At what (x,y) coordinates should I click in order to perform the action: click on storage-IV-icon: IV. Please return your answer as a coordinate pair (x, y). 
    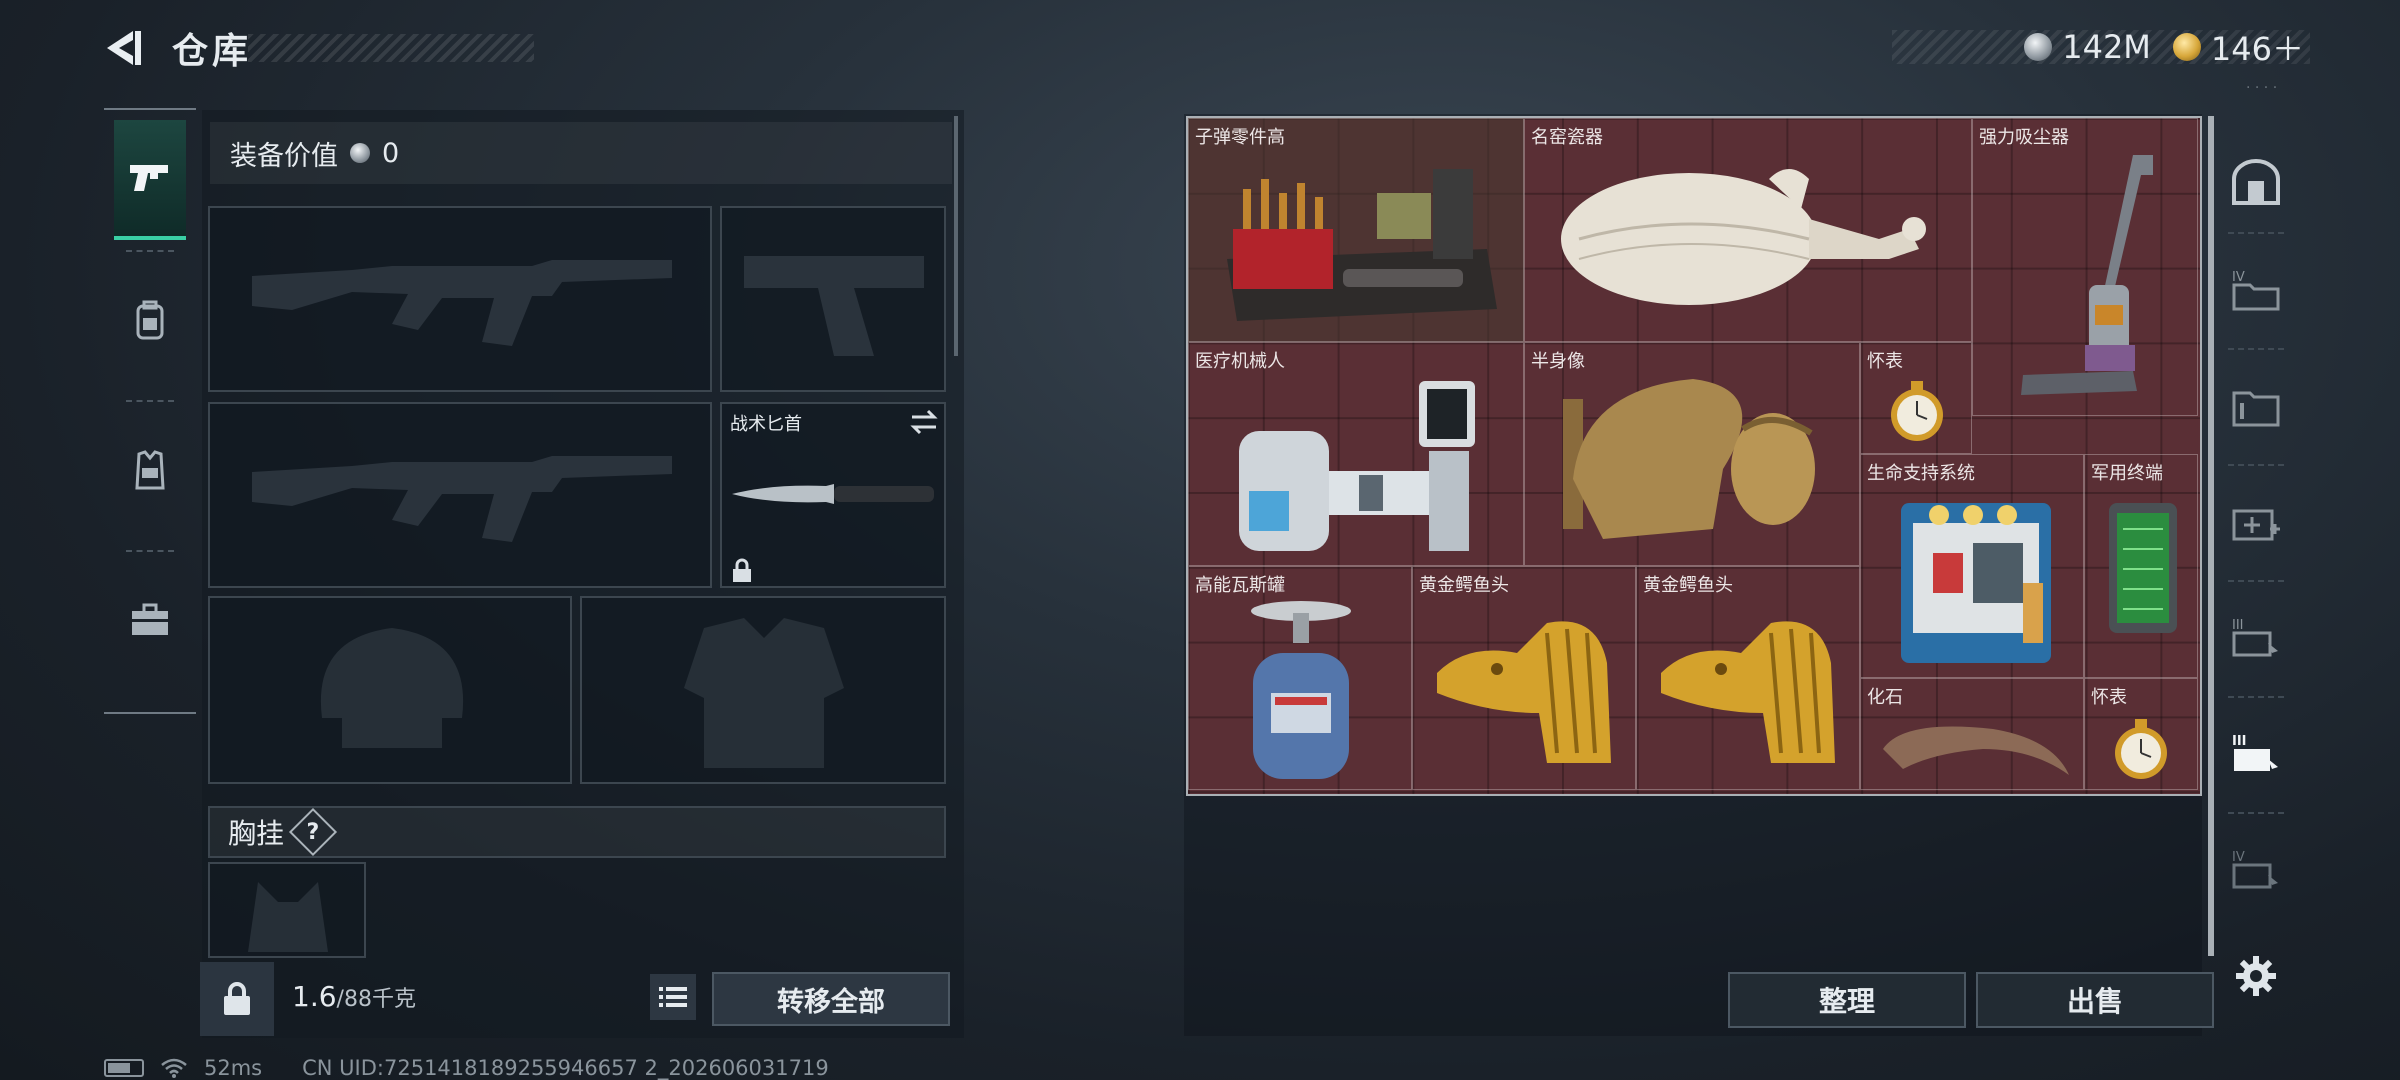
    Looking at the image, I should click on (2255, 869).